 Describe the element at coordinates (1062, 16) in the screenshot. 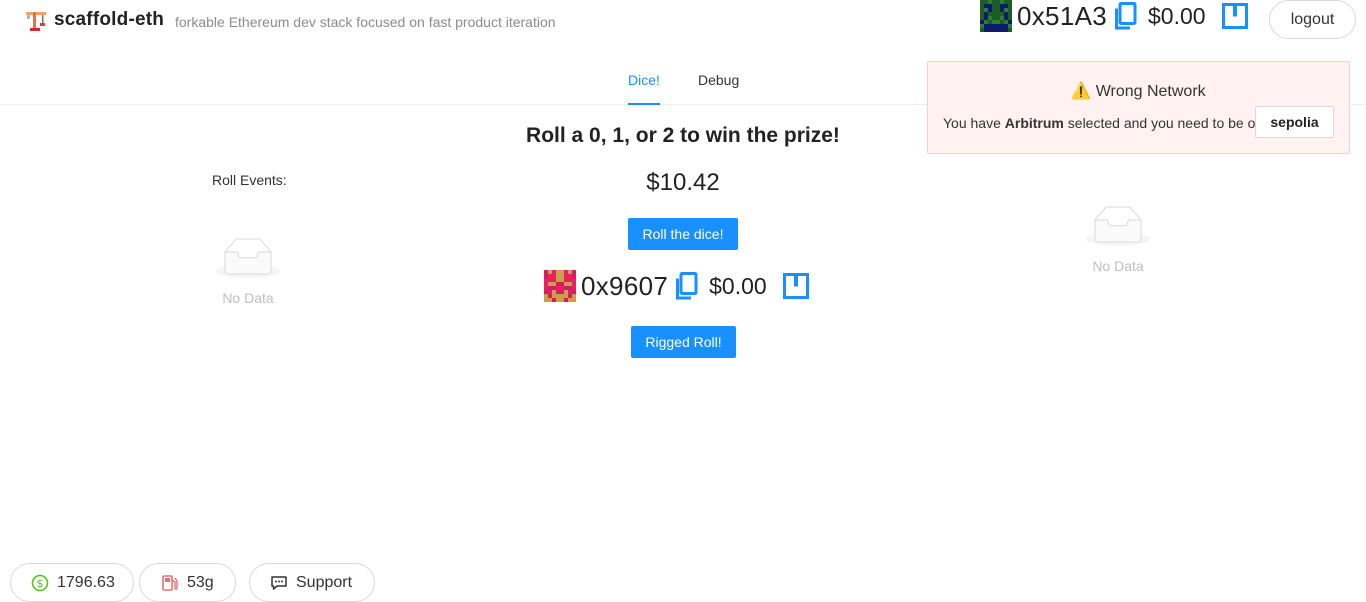

I see `account-address: 0x51A3` at that location.